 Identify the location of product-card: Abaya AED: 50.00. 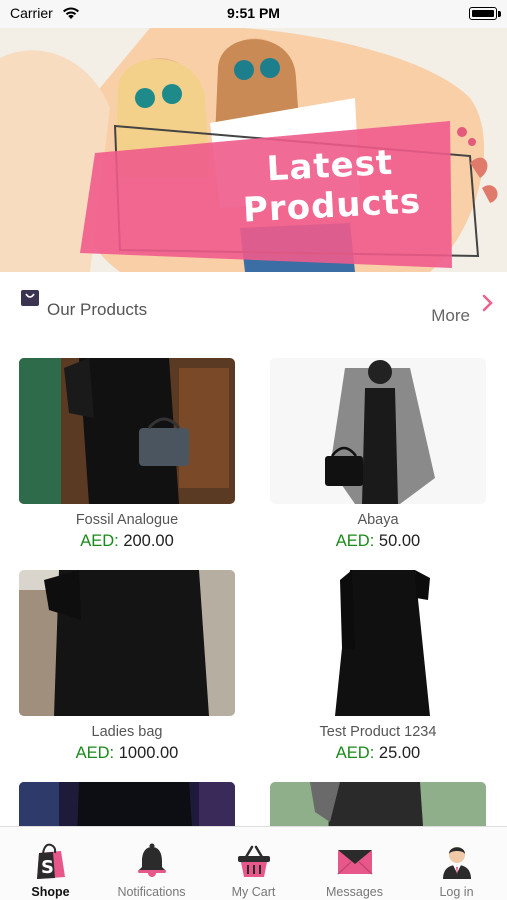
(378, 454).